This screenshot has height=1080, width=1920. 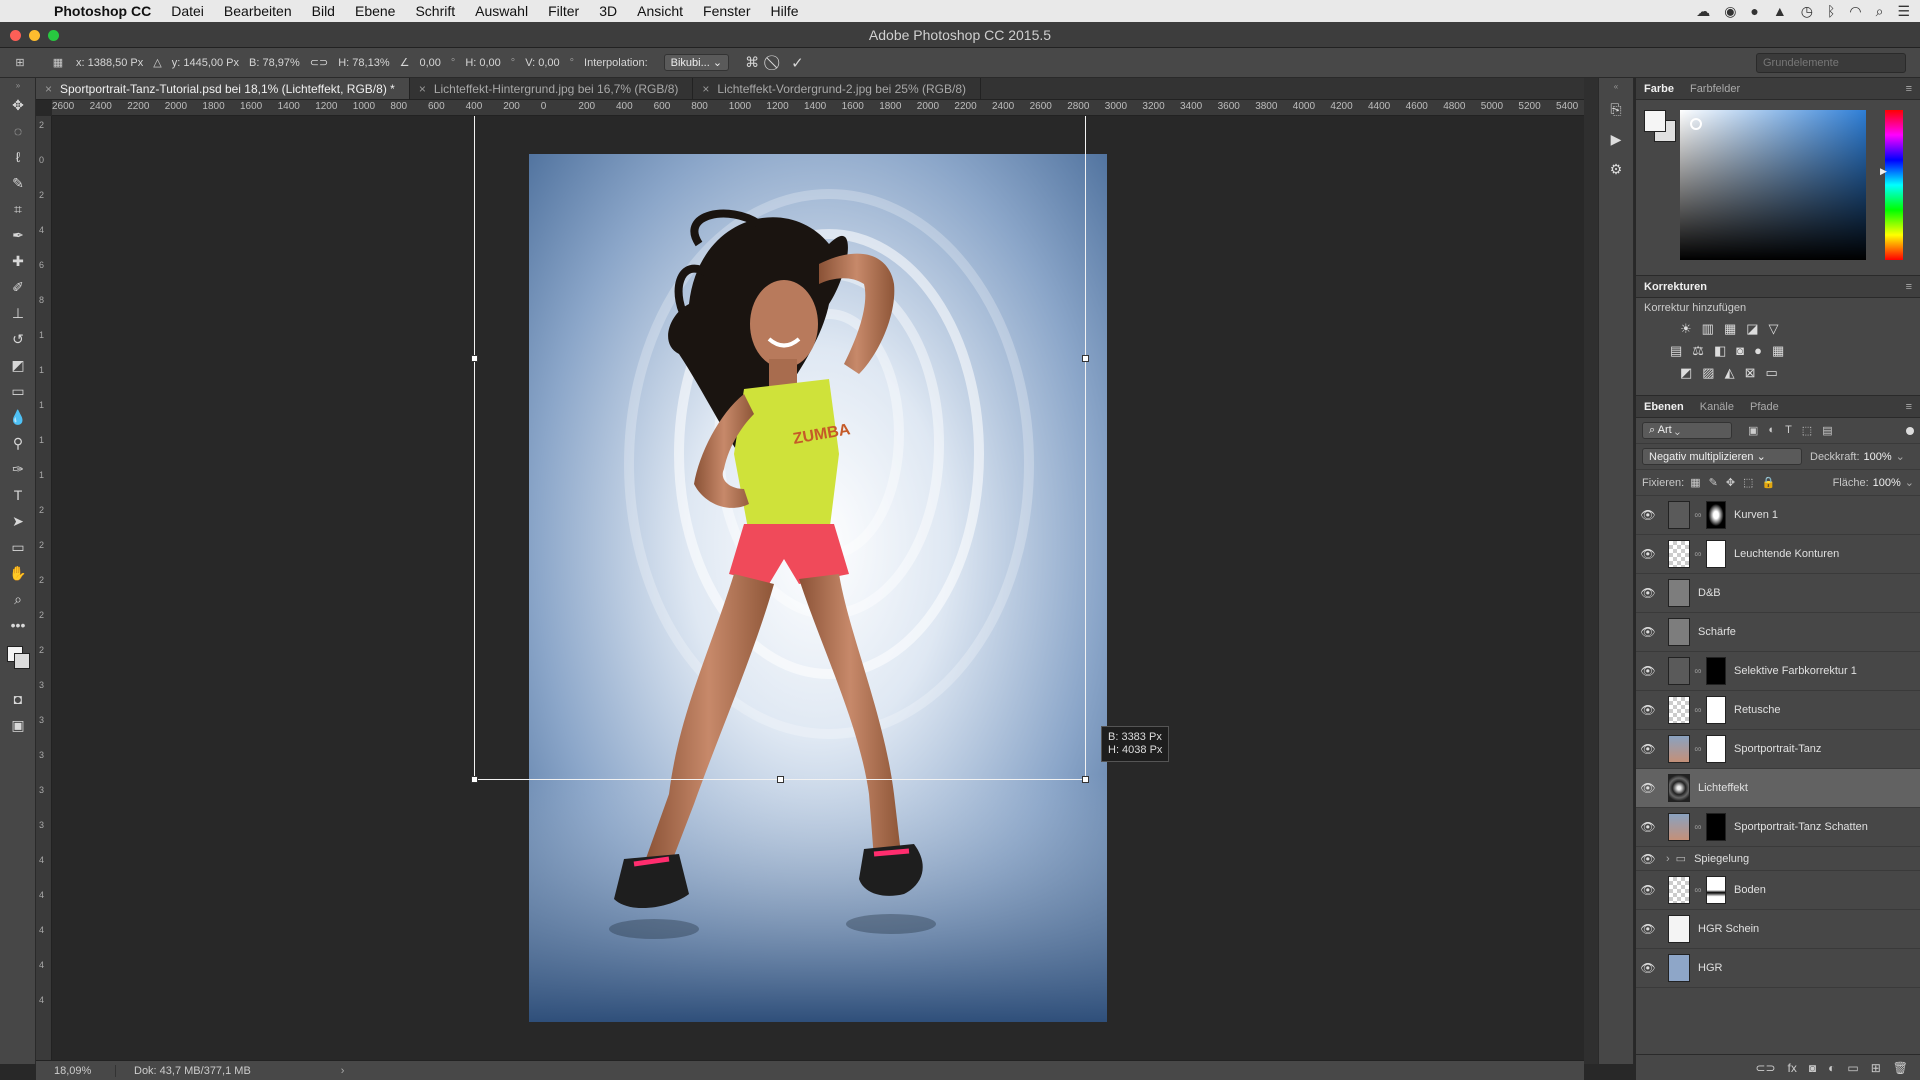 I want to click on layer-name: Kurven 1, so click(x=1756, y=515).